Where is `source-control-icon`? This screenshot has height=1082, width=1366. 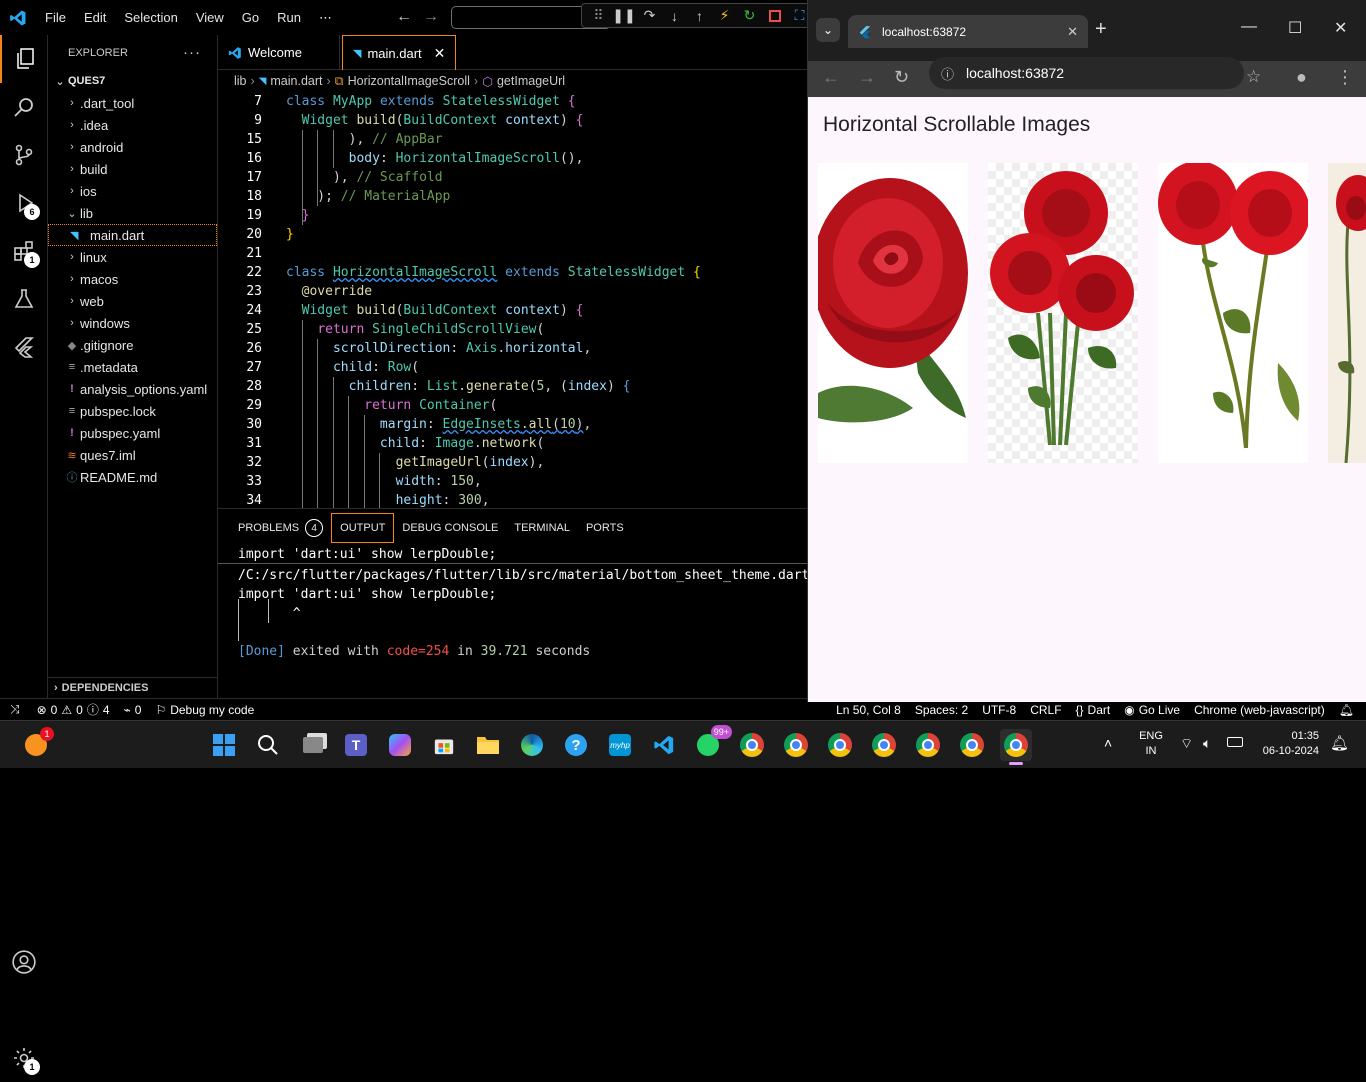
source-control-icon is located at coordinates (24, 155).